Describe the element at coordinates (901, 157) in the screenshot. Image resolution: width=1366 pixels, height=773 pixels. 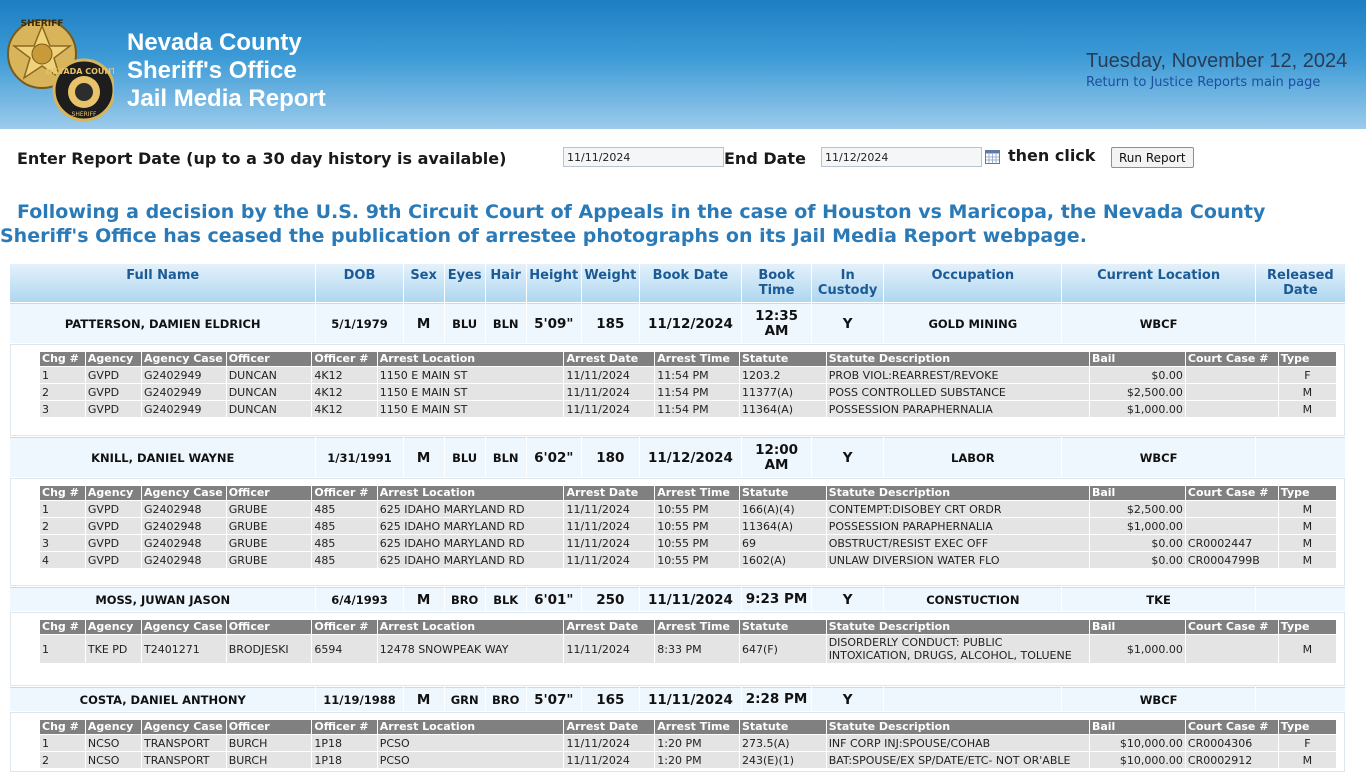
I see `end-date-input` at that location.